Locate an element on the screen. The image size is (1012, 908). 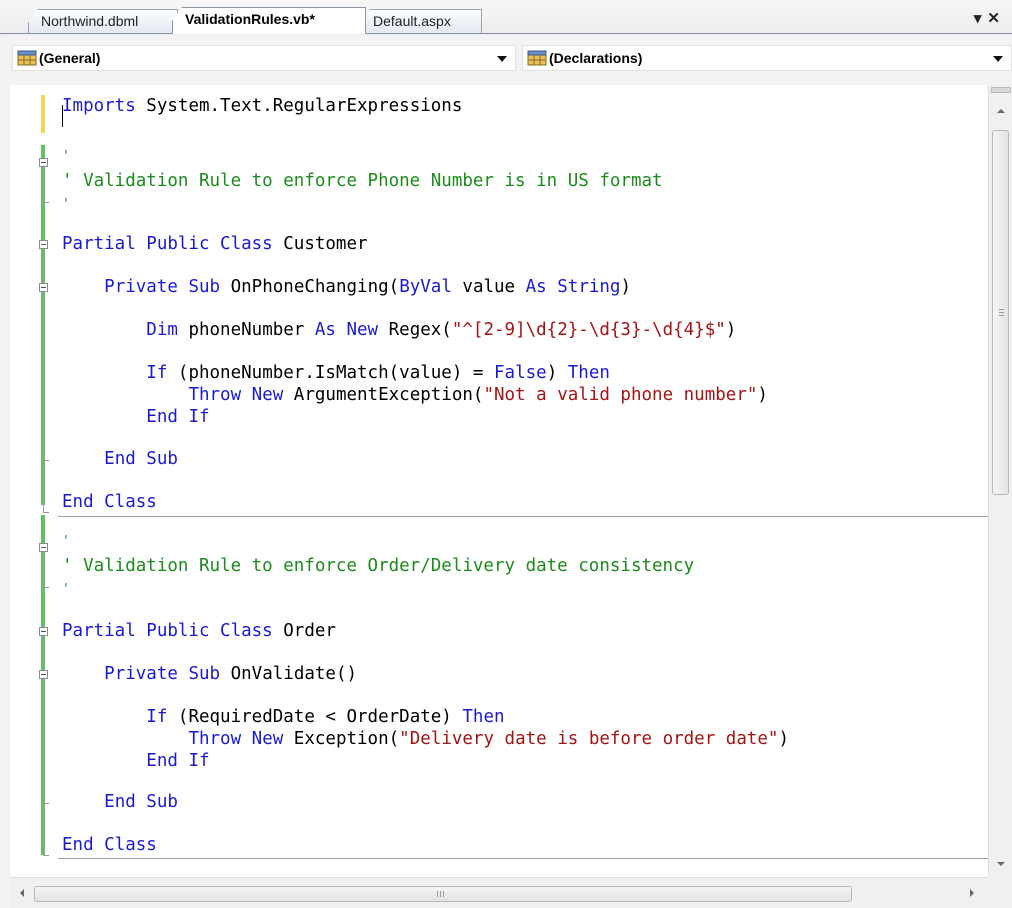
code-keyword: As String is located at coordinates (573, 287).